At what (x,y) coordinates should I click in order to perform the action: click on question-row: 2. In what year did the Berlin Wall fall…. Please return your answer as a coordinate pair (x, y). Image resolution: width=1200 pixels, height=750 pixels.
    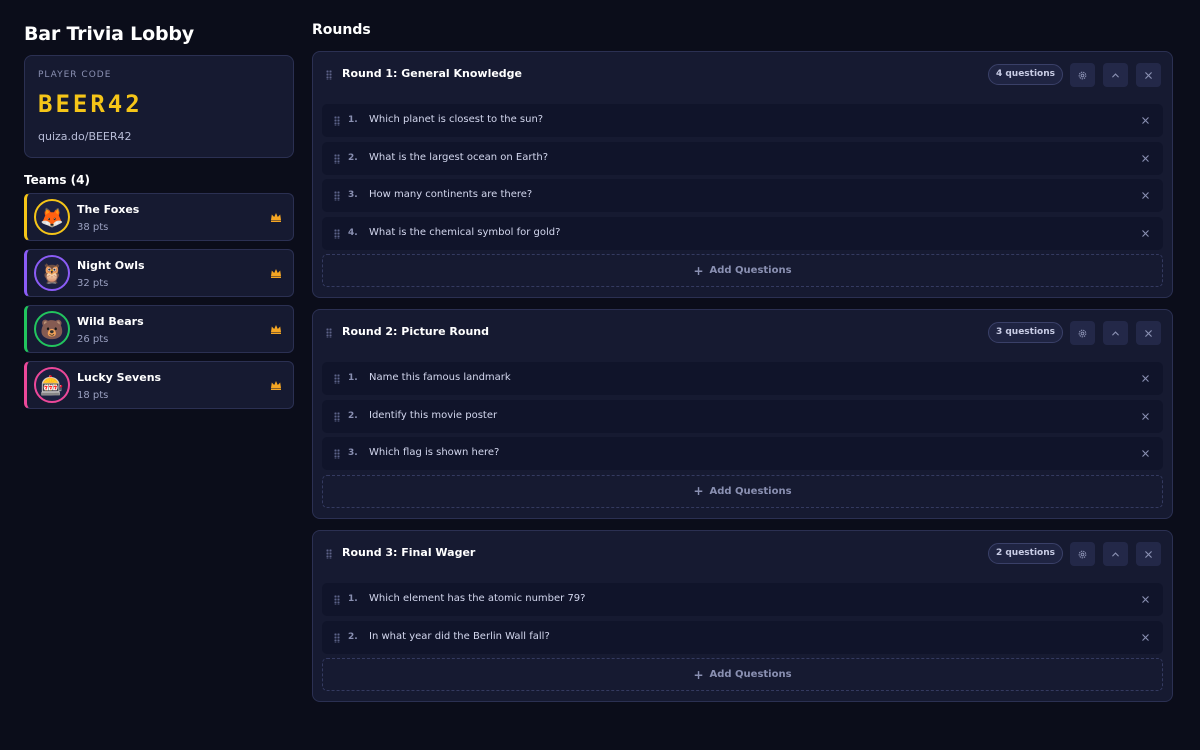
    Looking at the image, I should click on (742, 637).